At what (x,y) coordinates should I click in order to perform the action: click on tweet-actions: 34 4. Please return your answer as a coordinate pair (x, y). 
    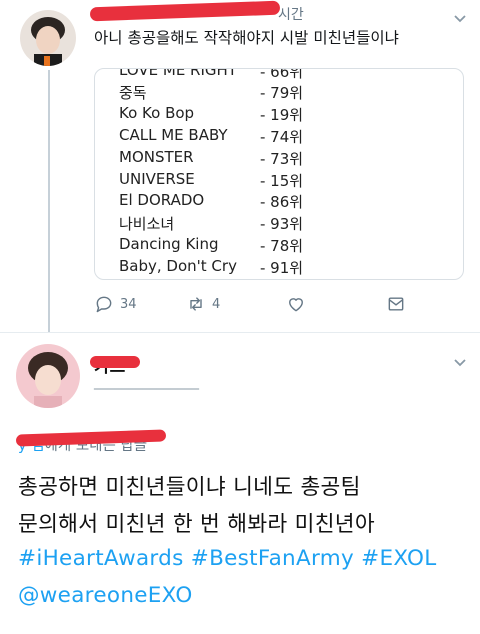
    Looking at the image, I should click on (259, 305).